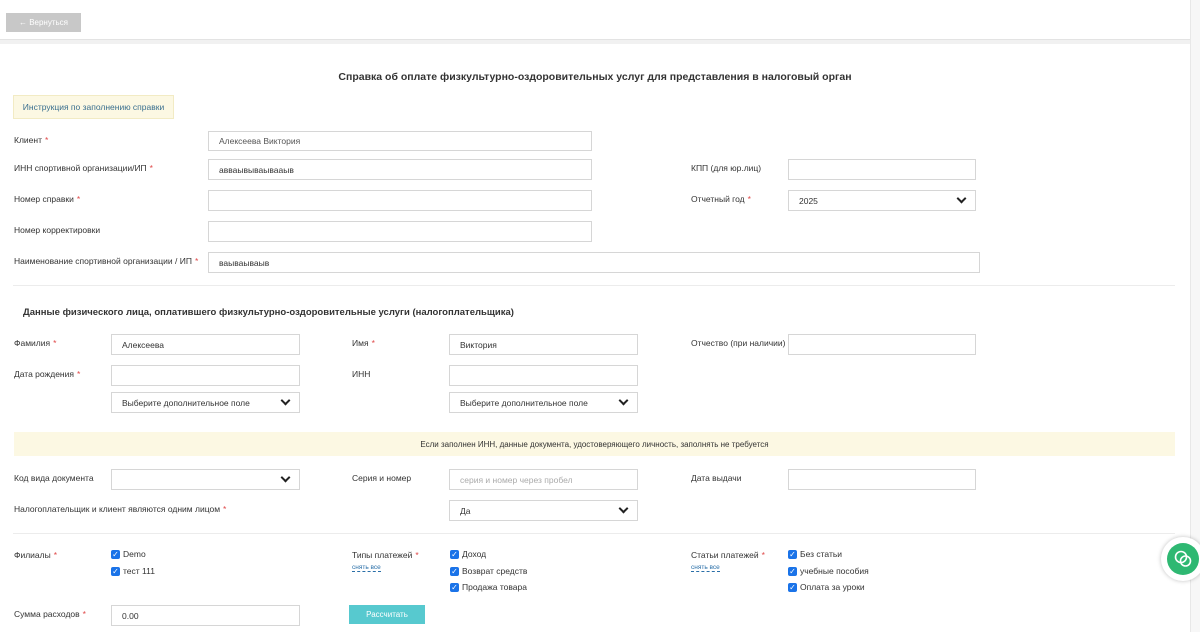  I want to click on chat-button, so click(1180, 559).